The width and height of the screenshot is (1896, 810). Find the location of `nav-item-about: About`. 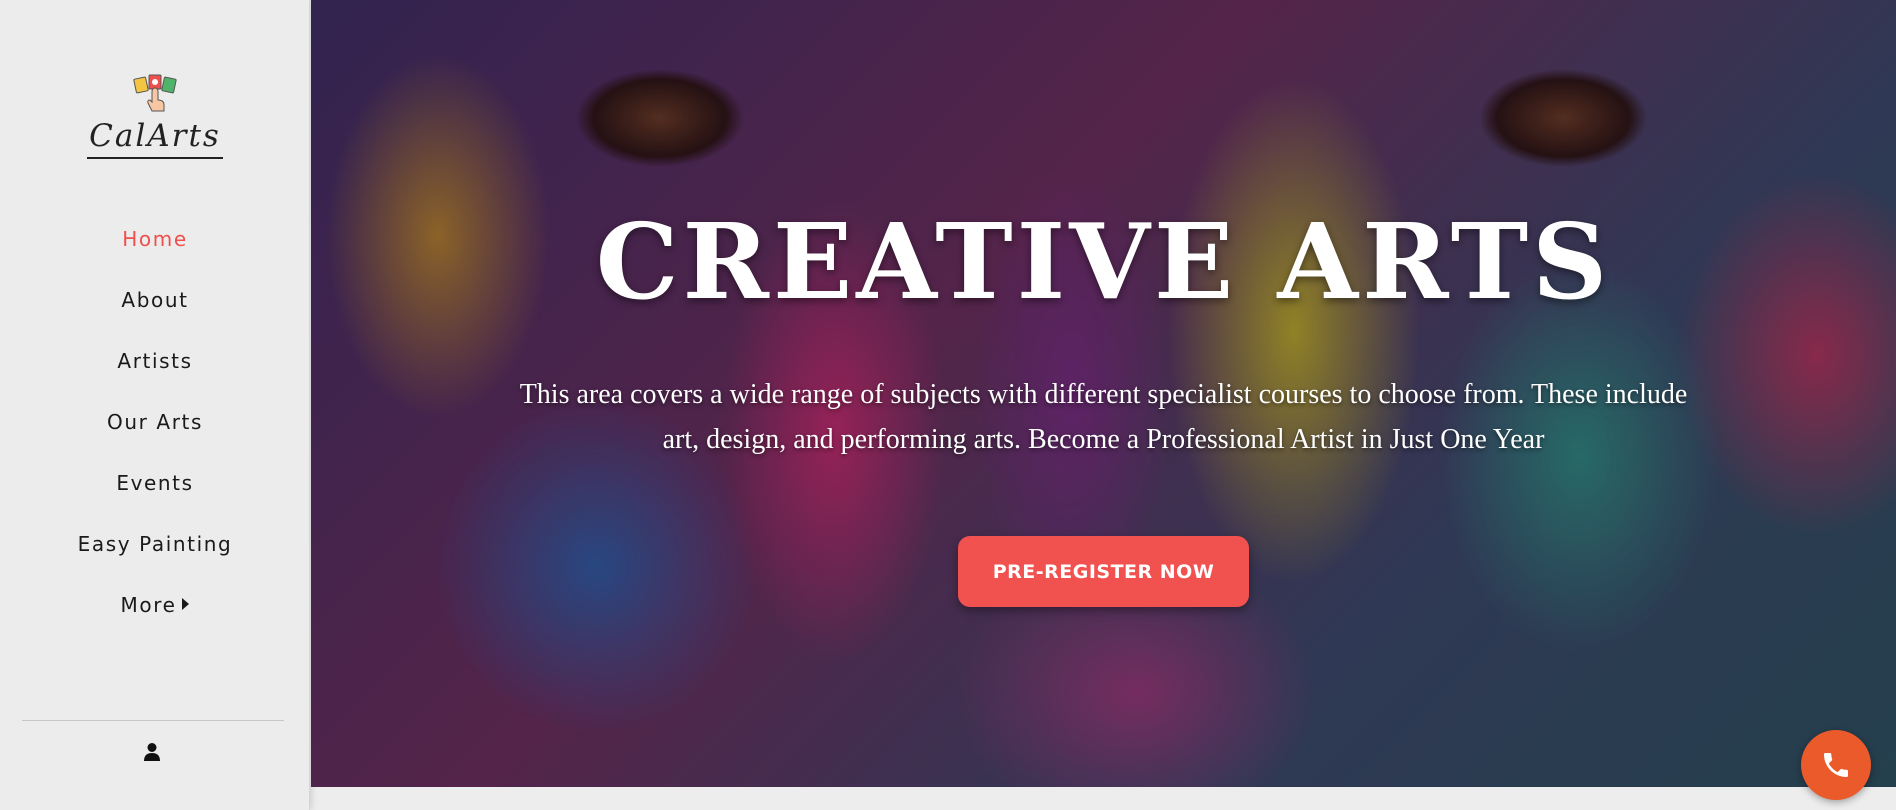

nav-item-about: About is located at coordinates (155, 309).